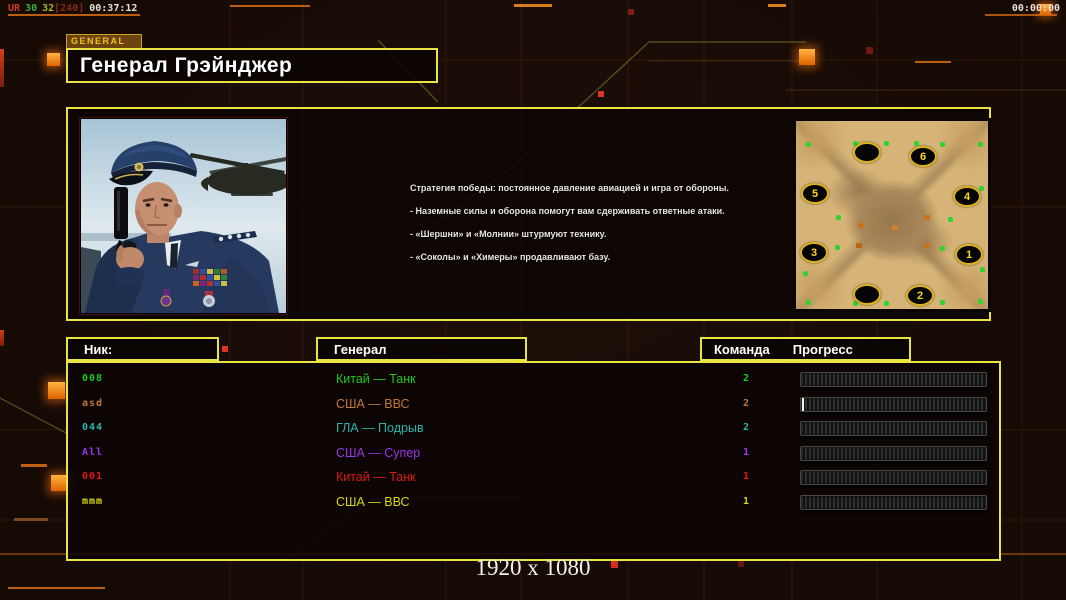 The image size is (1066, 600). Describe the element at coordinates (93, 427) in the screenshot. I see `player-nick: 044` at that location.